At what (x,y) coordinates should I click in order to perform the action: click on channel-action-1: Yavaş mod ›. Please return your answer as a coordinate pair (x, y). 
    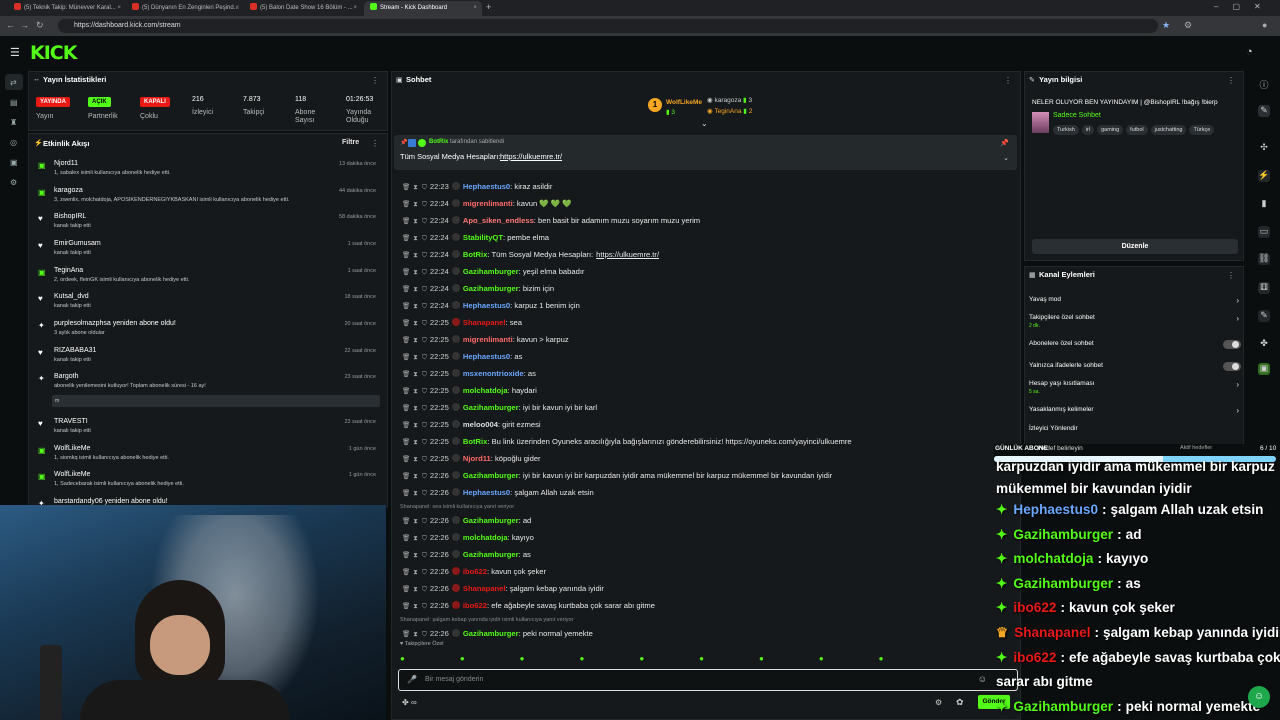
    Looking at the image, I should click on (1135, 305).